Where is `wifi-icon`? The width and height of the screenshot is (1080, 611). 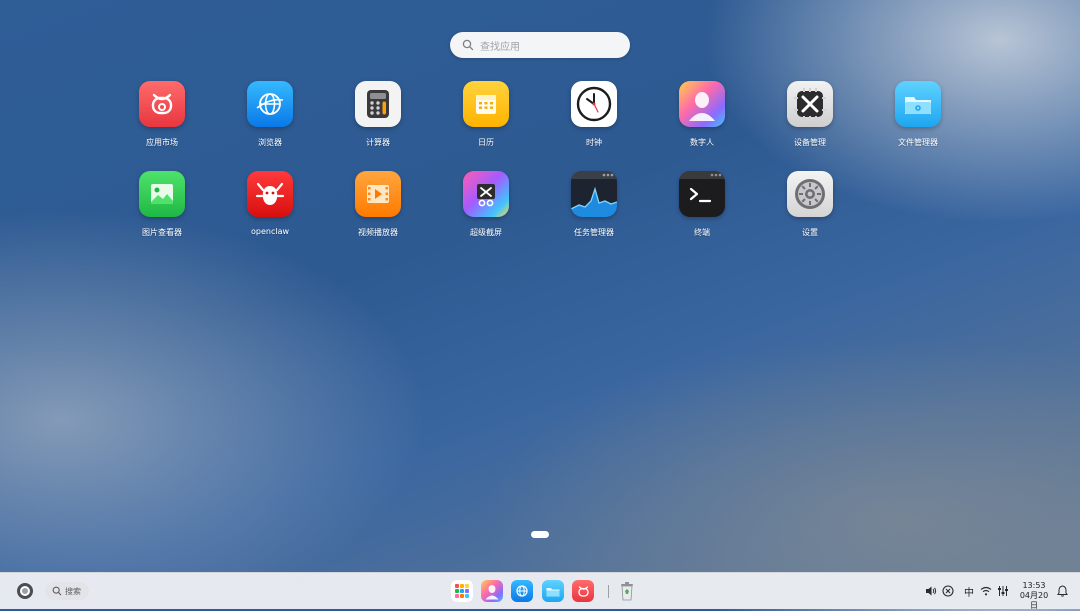
wifi-icon is located at coordinates (986, 591).